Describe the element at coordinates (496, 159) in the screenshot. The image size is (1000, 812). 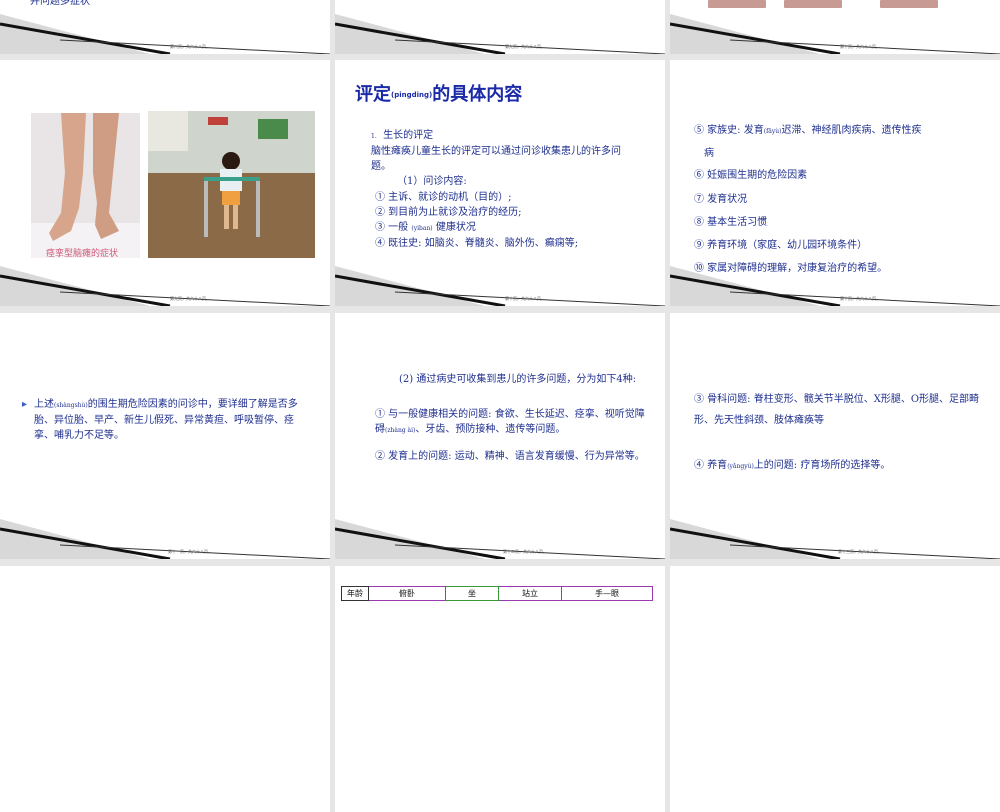
I see `intro-text: 脑性瘫痪儿童生长的评定可以通过问诊收集患儿的许多问题。` at that location.